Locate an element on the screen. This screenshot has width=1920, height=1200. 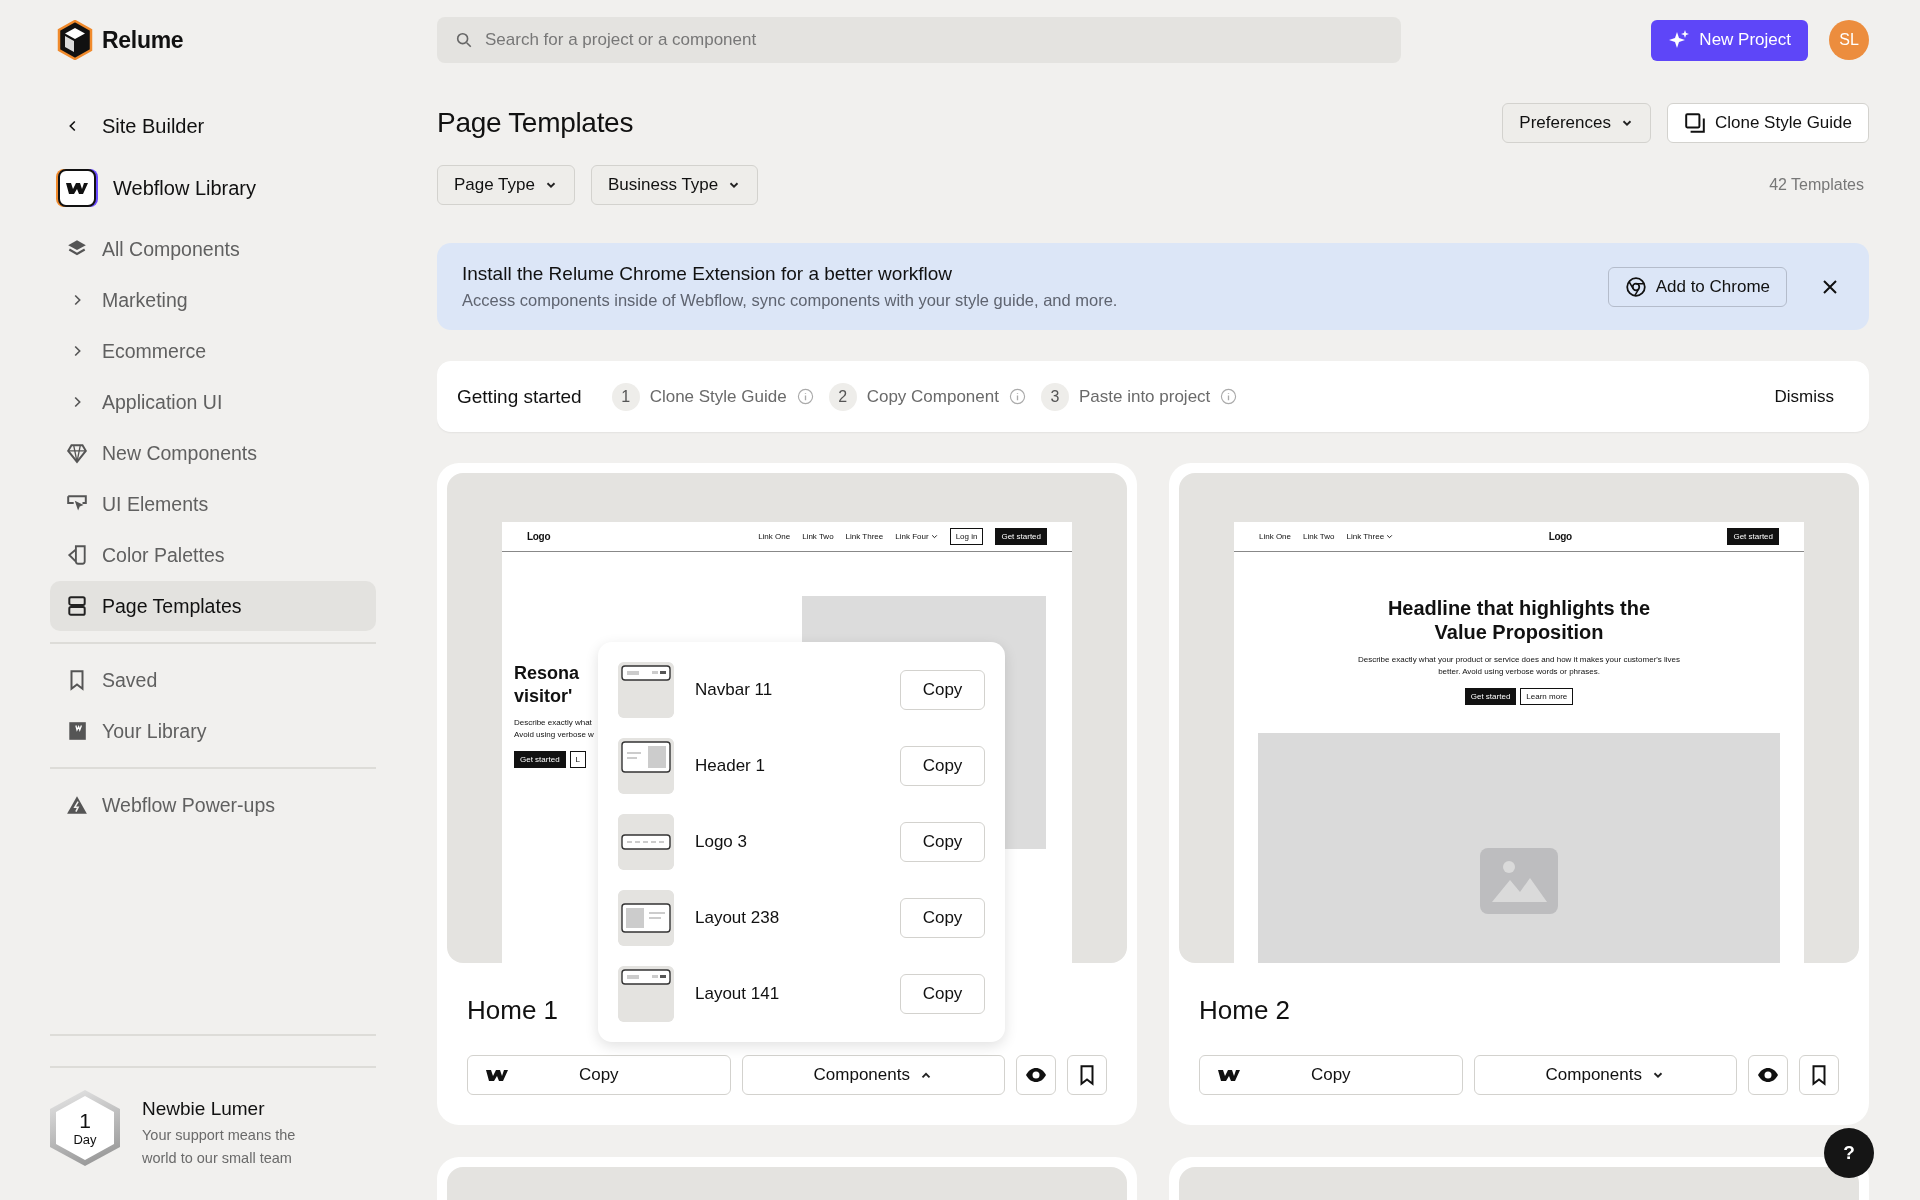
step-label: Clone Style Guide is located at coordinates (718, 396).